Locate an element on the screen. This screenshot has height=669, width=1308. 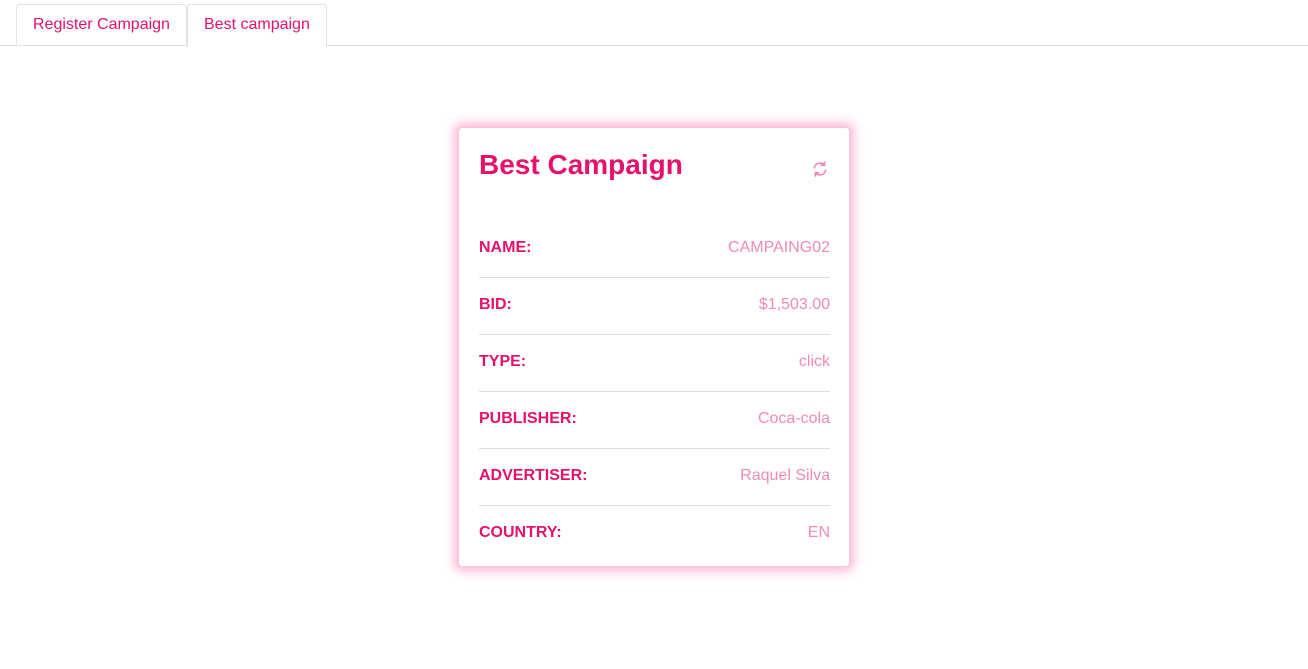
detail-value: $1,503.00 is located at coordinates (794, 304).